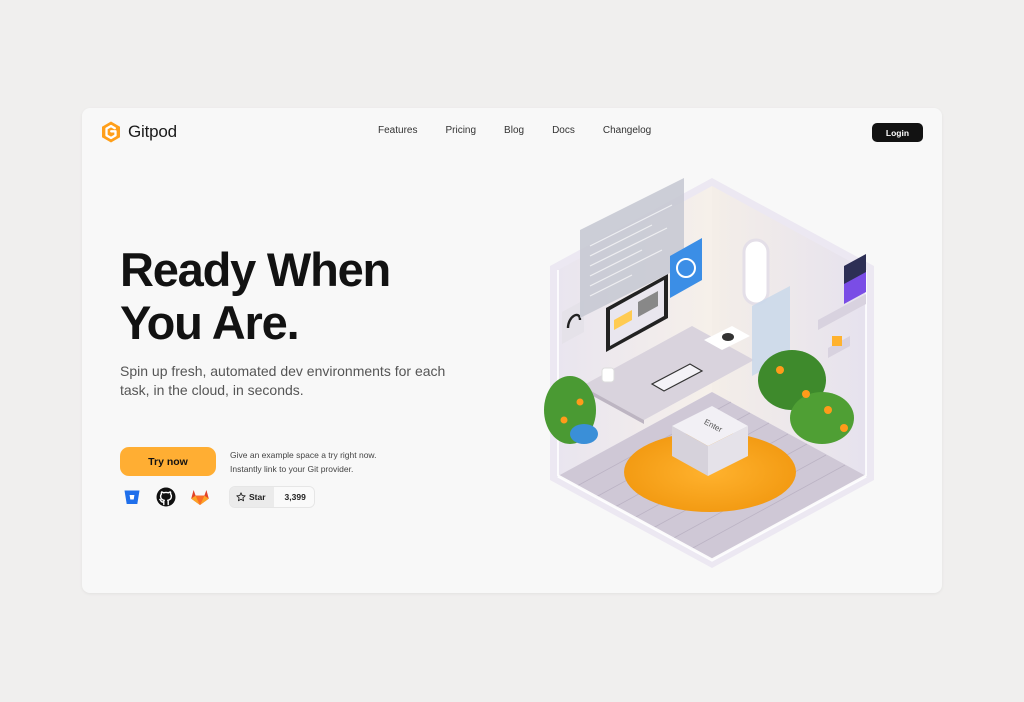  What do you see at coordinates (111, 132) in the screenshot?
I see `gitpod-logo-icon` at bounding box center [111, 132].